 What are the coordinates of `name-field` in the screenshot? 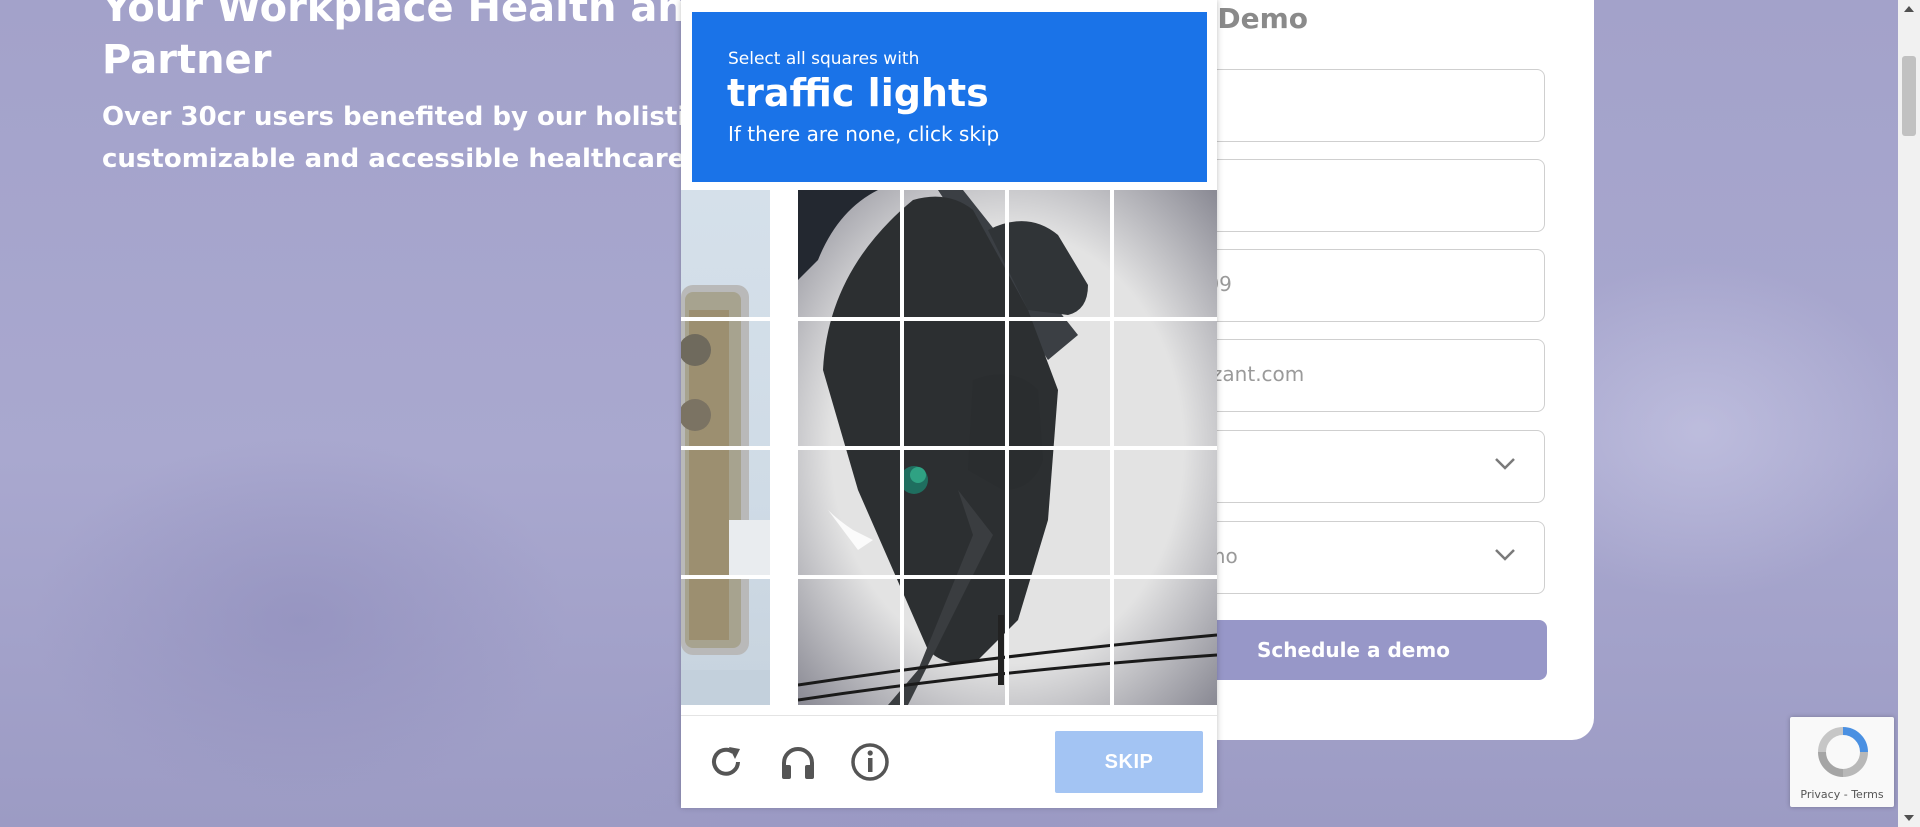 It's located at (1352, 105).